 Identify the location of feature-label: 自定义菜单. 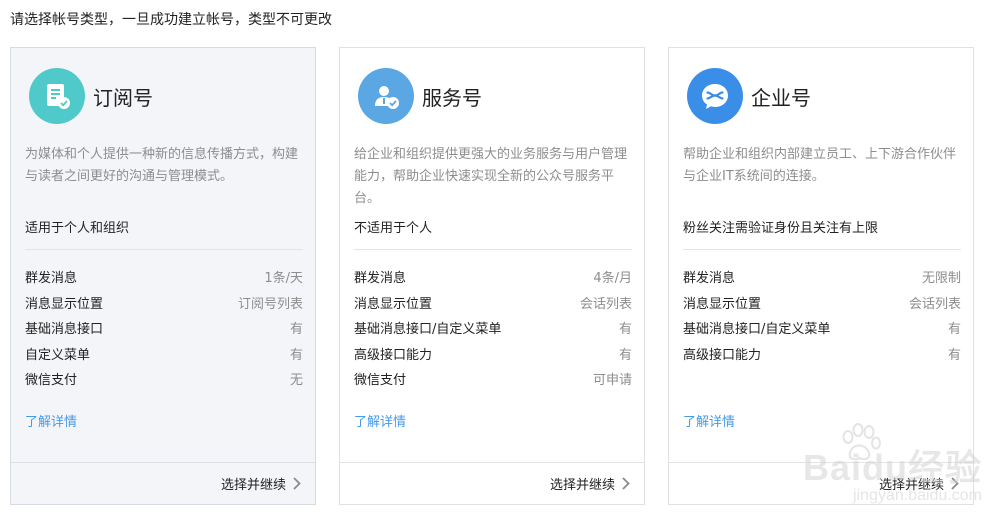
(58, 355).